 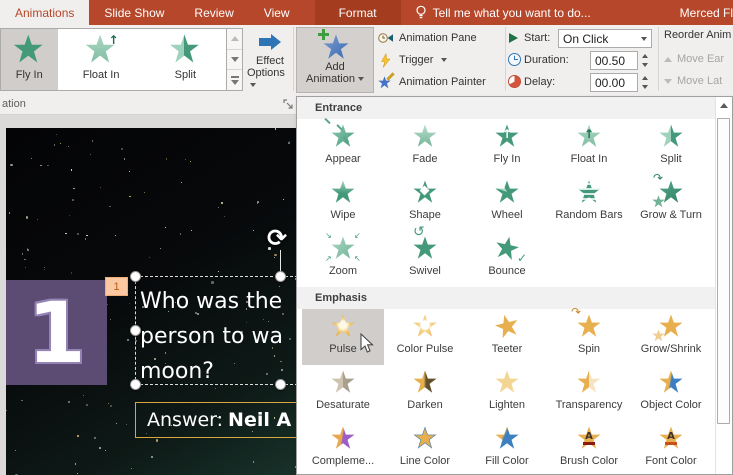 What do you see at coordinates (288, 104) in the screenshot?
I see `dialog-launcher-icon` at bounding box center [288, 104].